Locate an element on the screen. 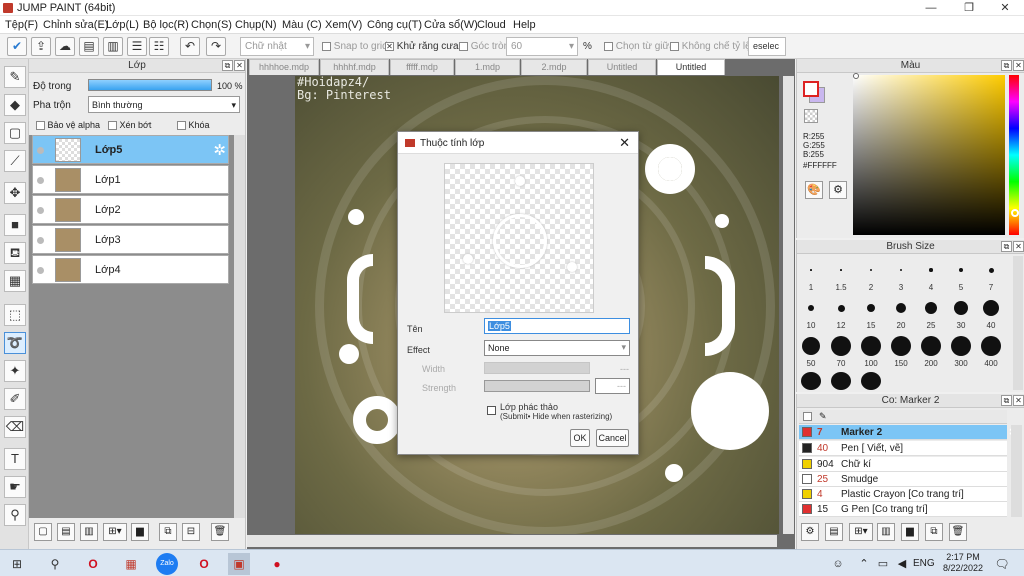 Image resolution: width=1024 pixels, height=576 pixels. color-picker-handle is located at coordinates (856, 76).